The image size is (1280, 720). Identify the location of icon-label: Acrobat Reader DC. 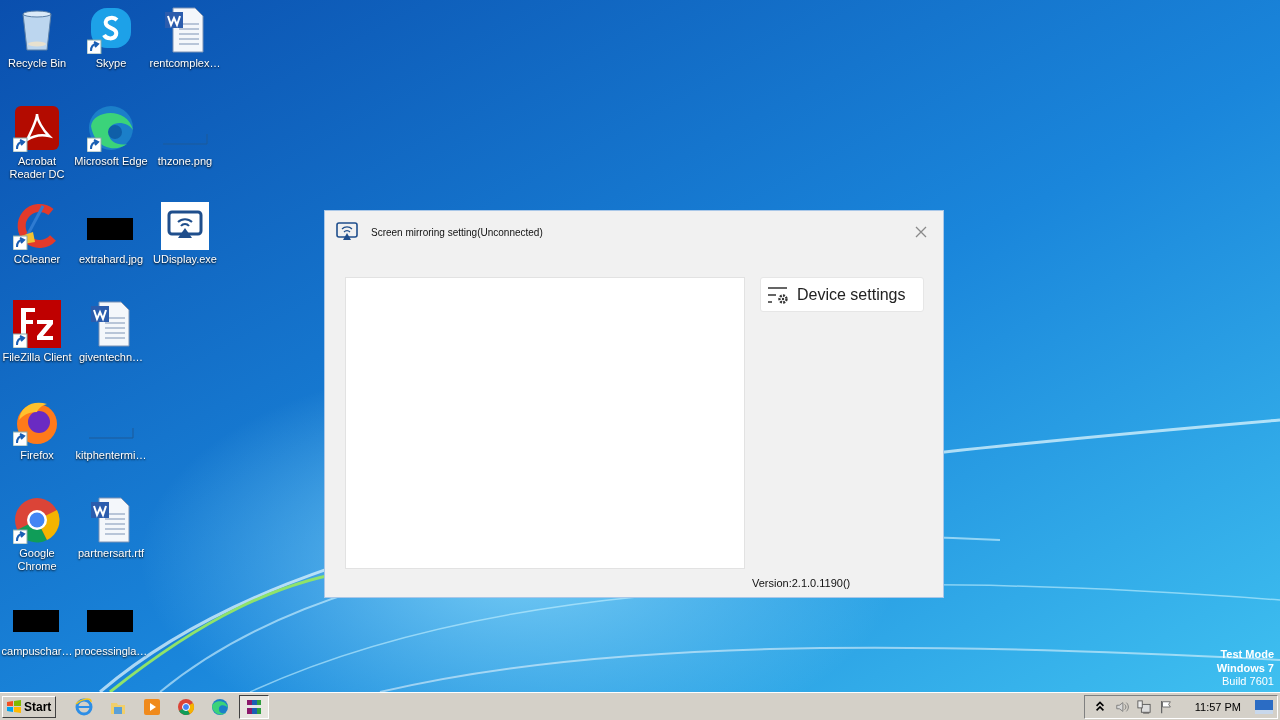
(37, 168).